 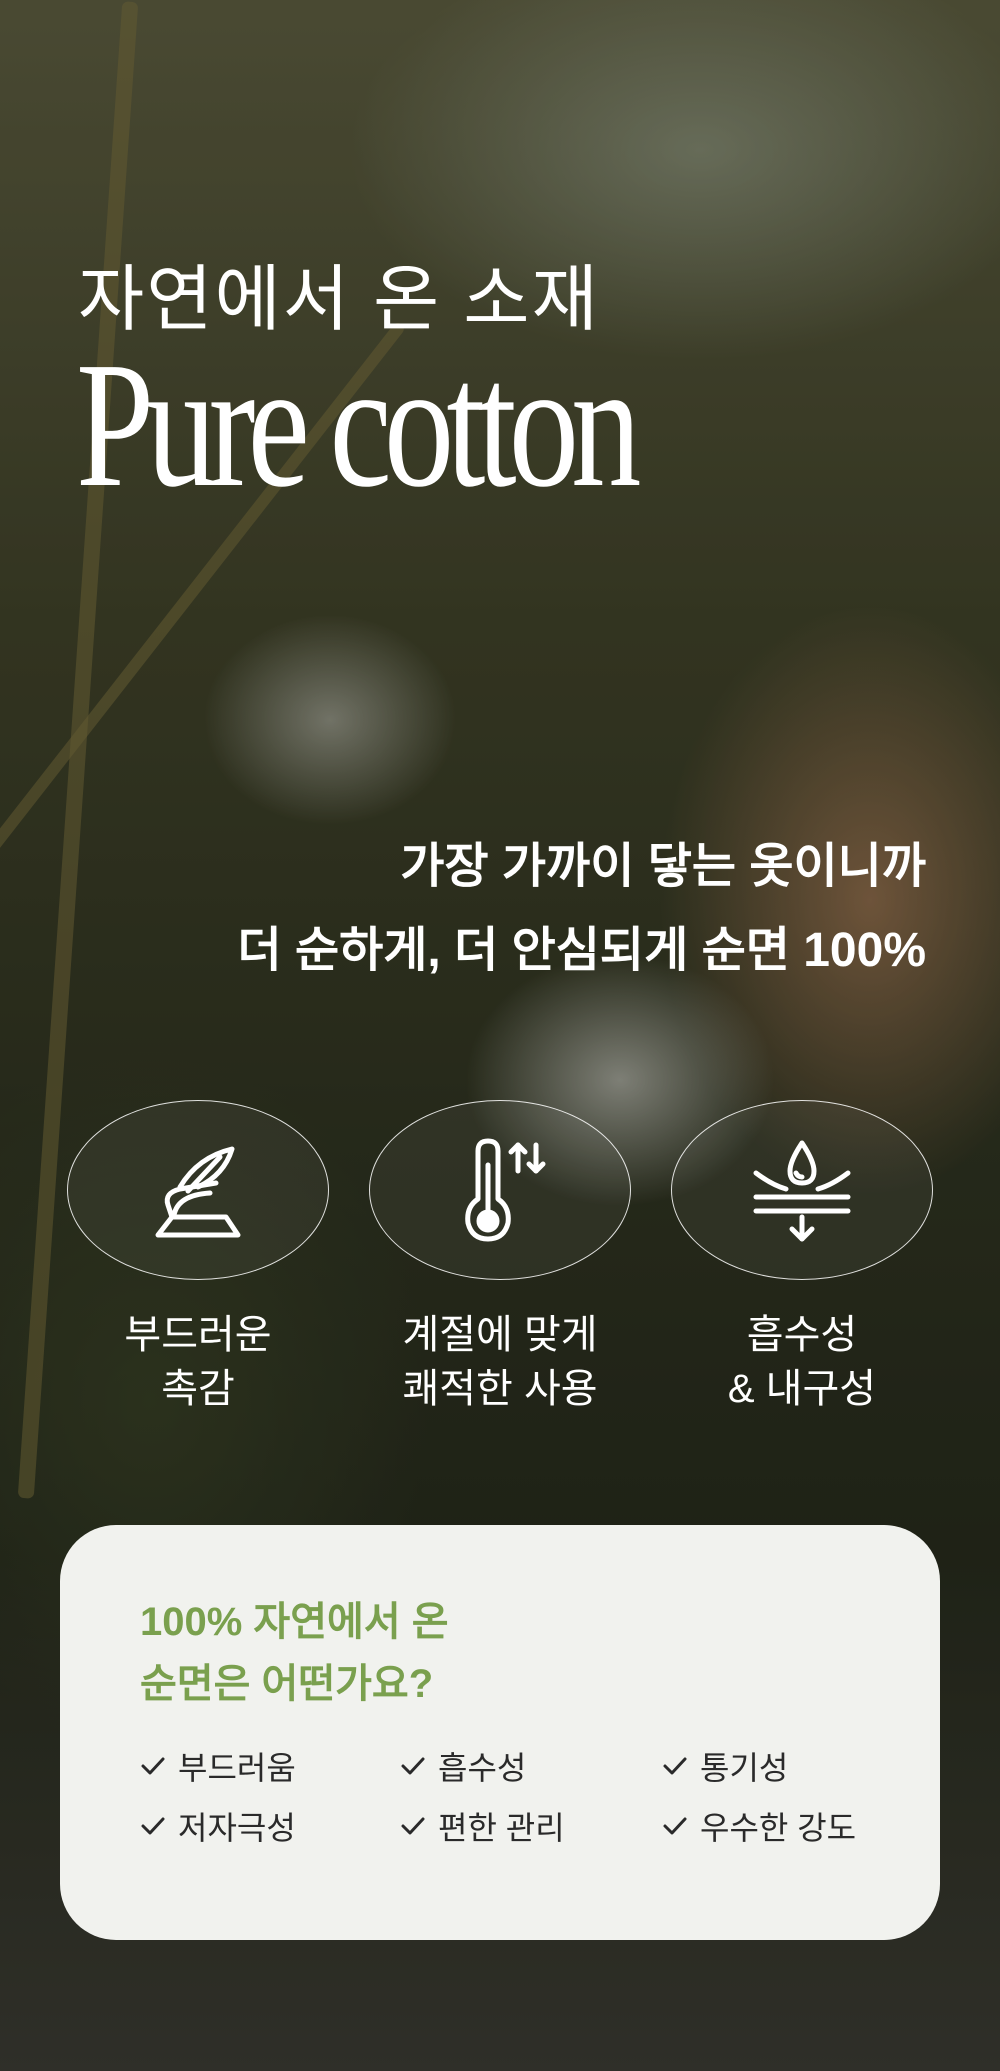 I want to click on thermometer-icon, so click(x=505, y=1190).